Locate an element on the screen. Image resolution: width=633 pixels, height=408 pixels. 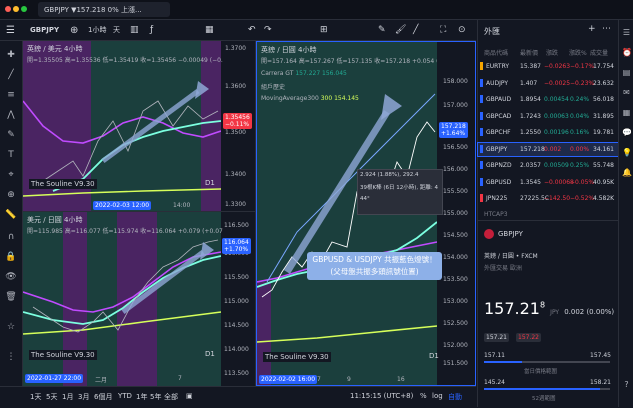
range-5d-button: 5天 is located at coordinates (51, 397).